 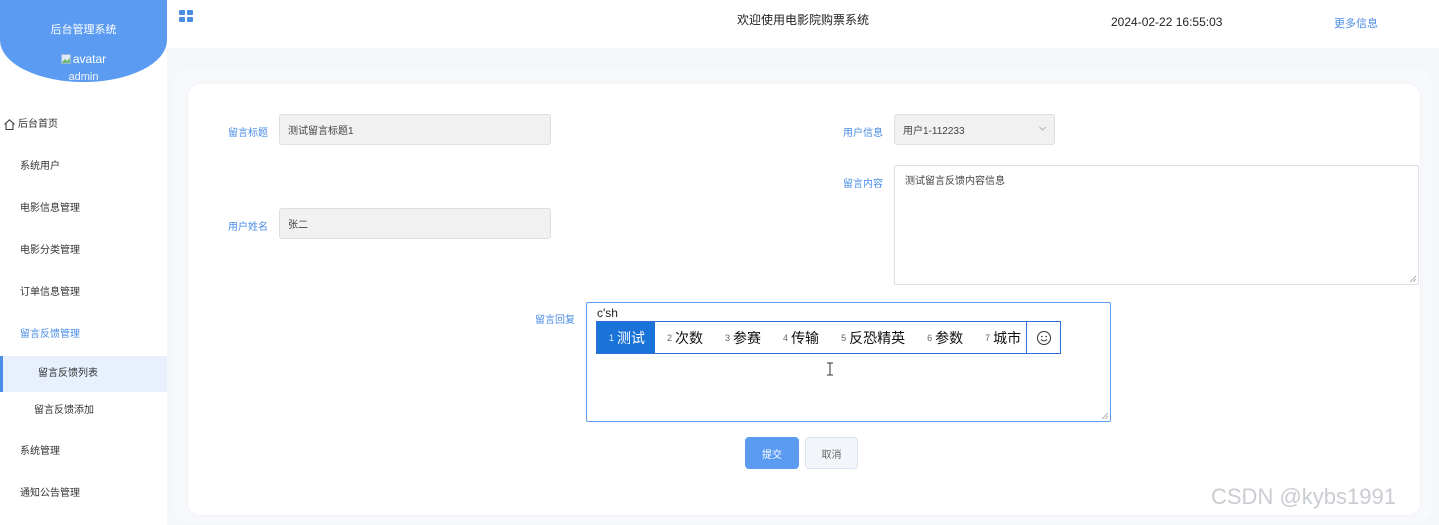 I want to click on avatar: avatar, so click(x=83, y=59).